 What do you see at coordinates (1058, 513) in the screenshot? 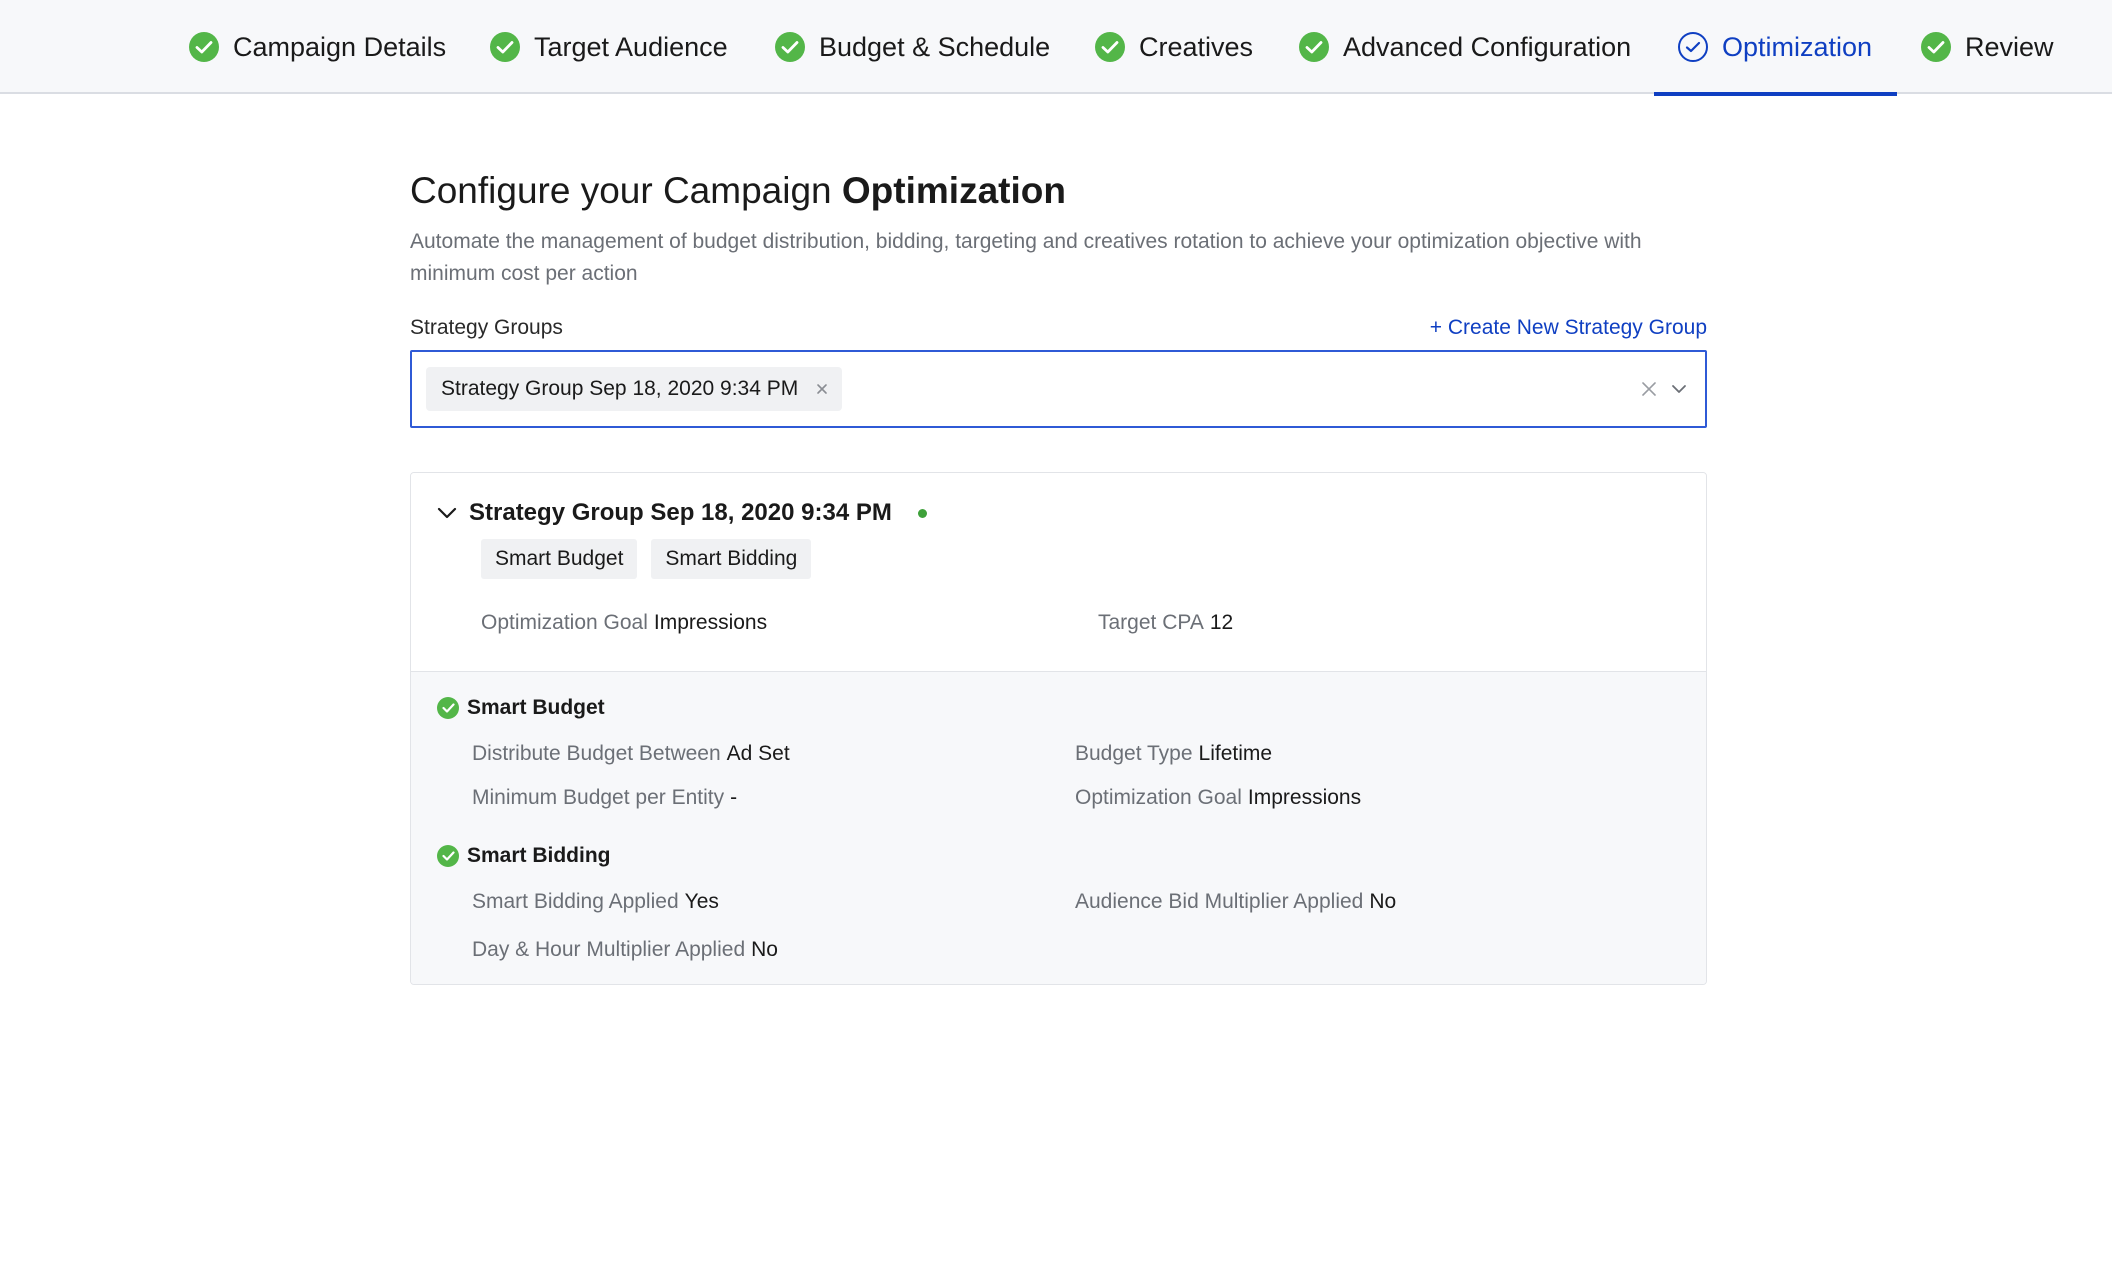
I see `card-header: Strategy Group Sep 18, 2020 9:34 PM` at bounding box center [1058, 513].